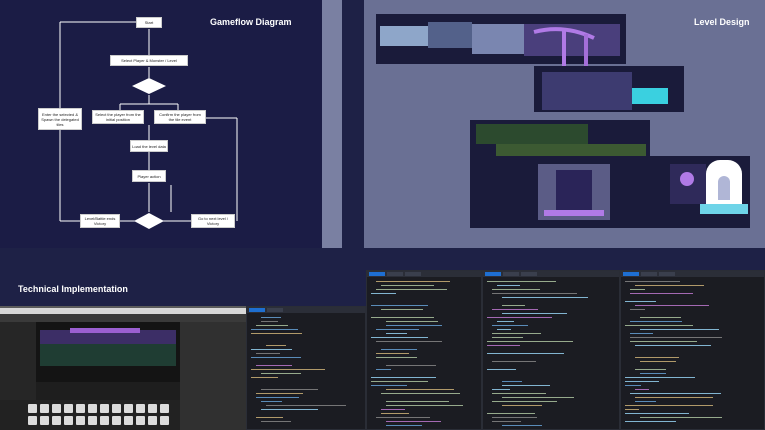 The height and width of the screenshot is (430, 765). Describe the element at coordinates (18, 367) in the screenshot. I see `unity-hierarchy` at that location.